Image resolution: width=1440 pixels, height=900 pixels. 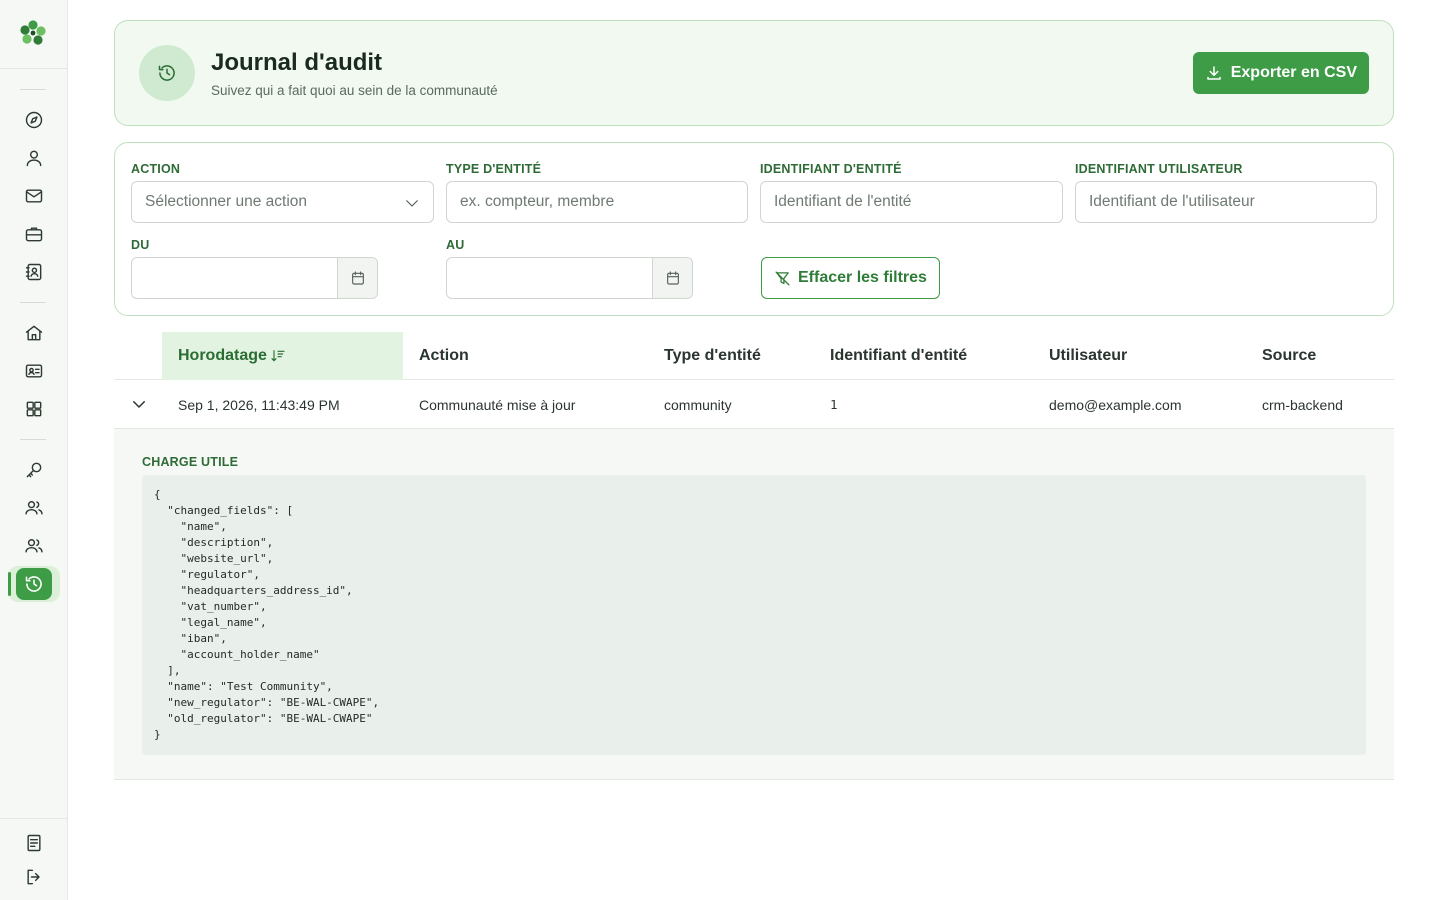 I want to click on cell-entity-type: community, so click(x=698, y=404).